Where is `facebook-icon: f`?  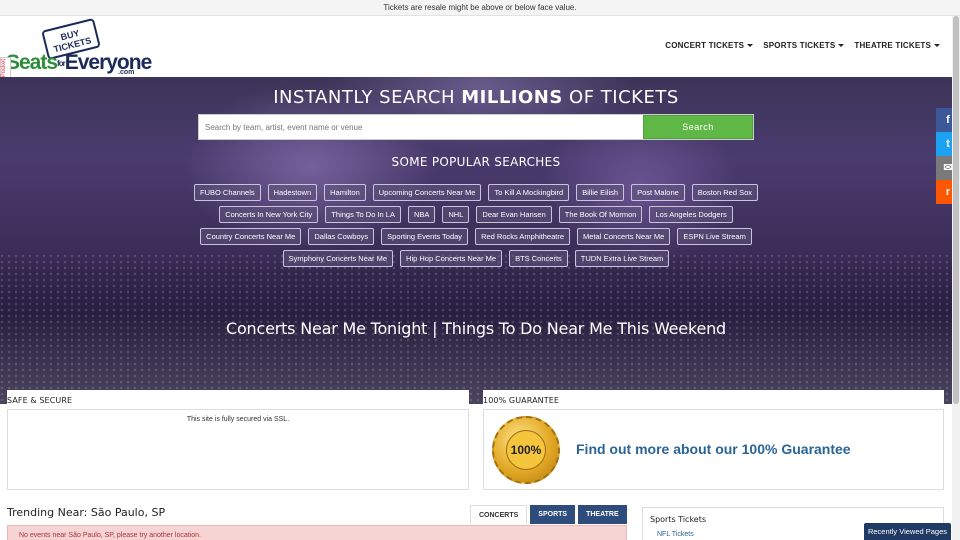 facebook-icon: f is located at coordinates (948, 120).